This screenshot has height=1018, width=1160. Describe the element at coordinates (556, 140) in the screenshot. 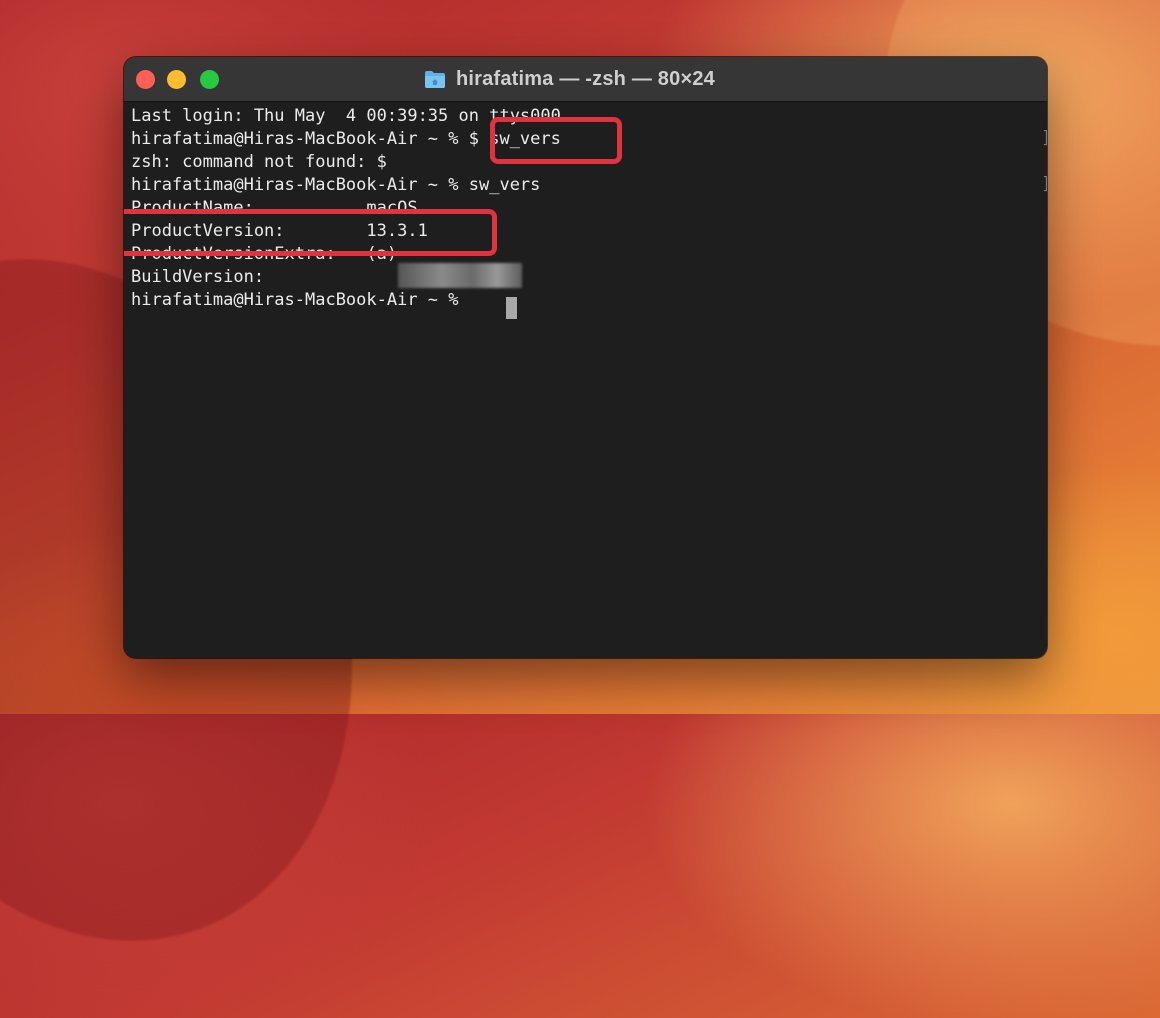

I see `sw-vers-command-highlight` at that location.